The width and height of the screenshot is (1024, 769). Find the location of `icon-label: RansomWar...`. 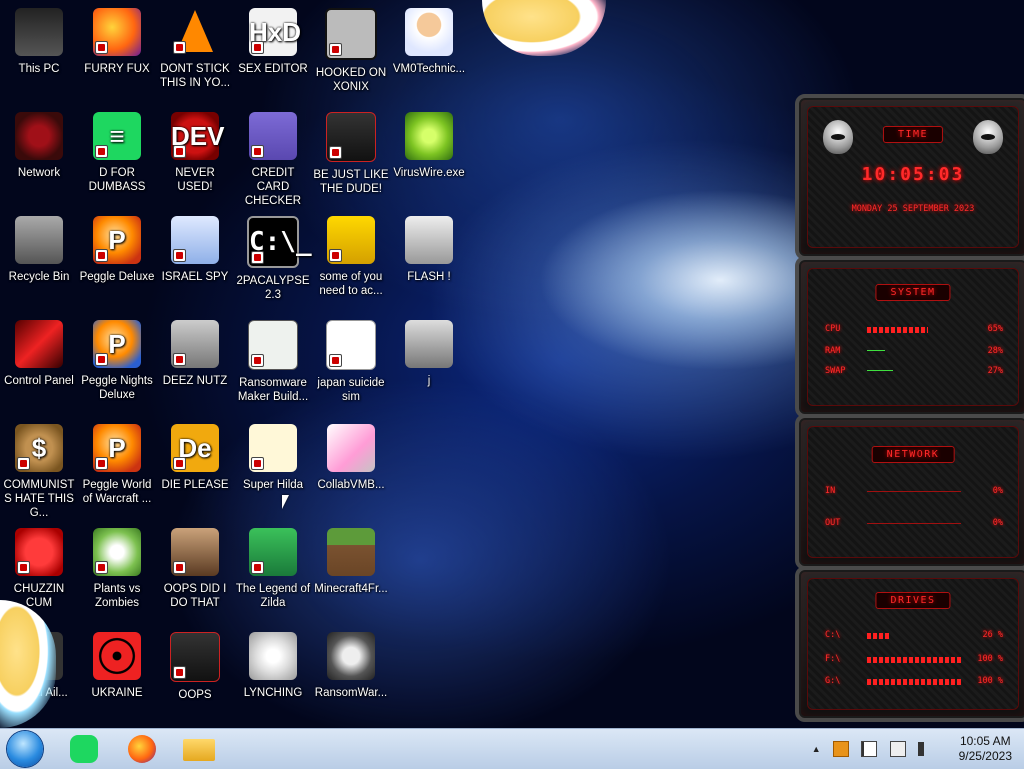

icon-label: RansomWar... is located at coordinates (351, 693).